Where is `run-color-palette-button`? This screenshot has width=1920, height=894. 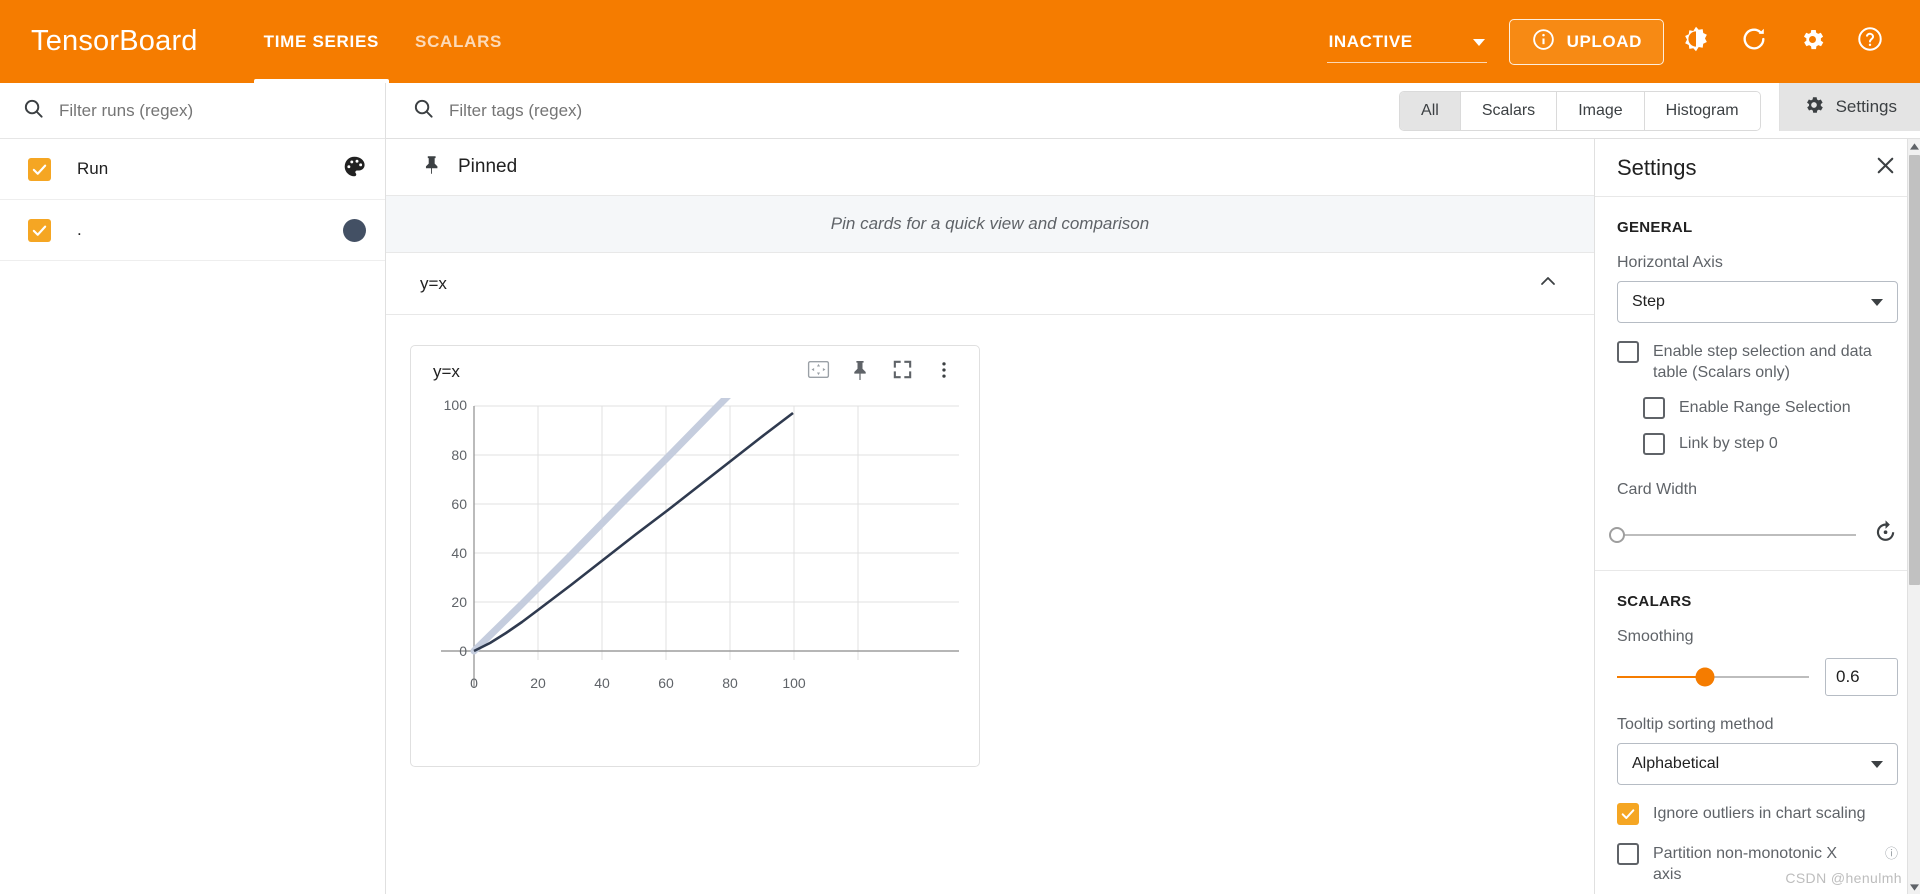 run-color-palette-button is located at coordinates (354, 169).